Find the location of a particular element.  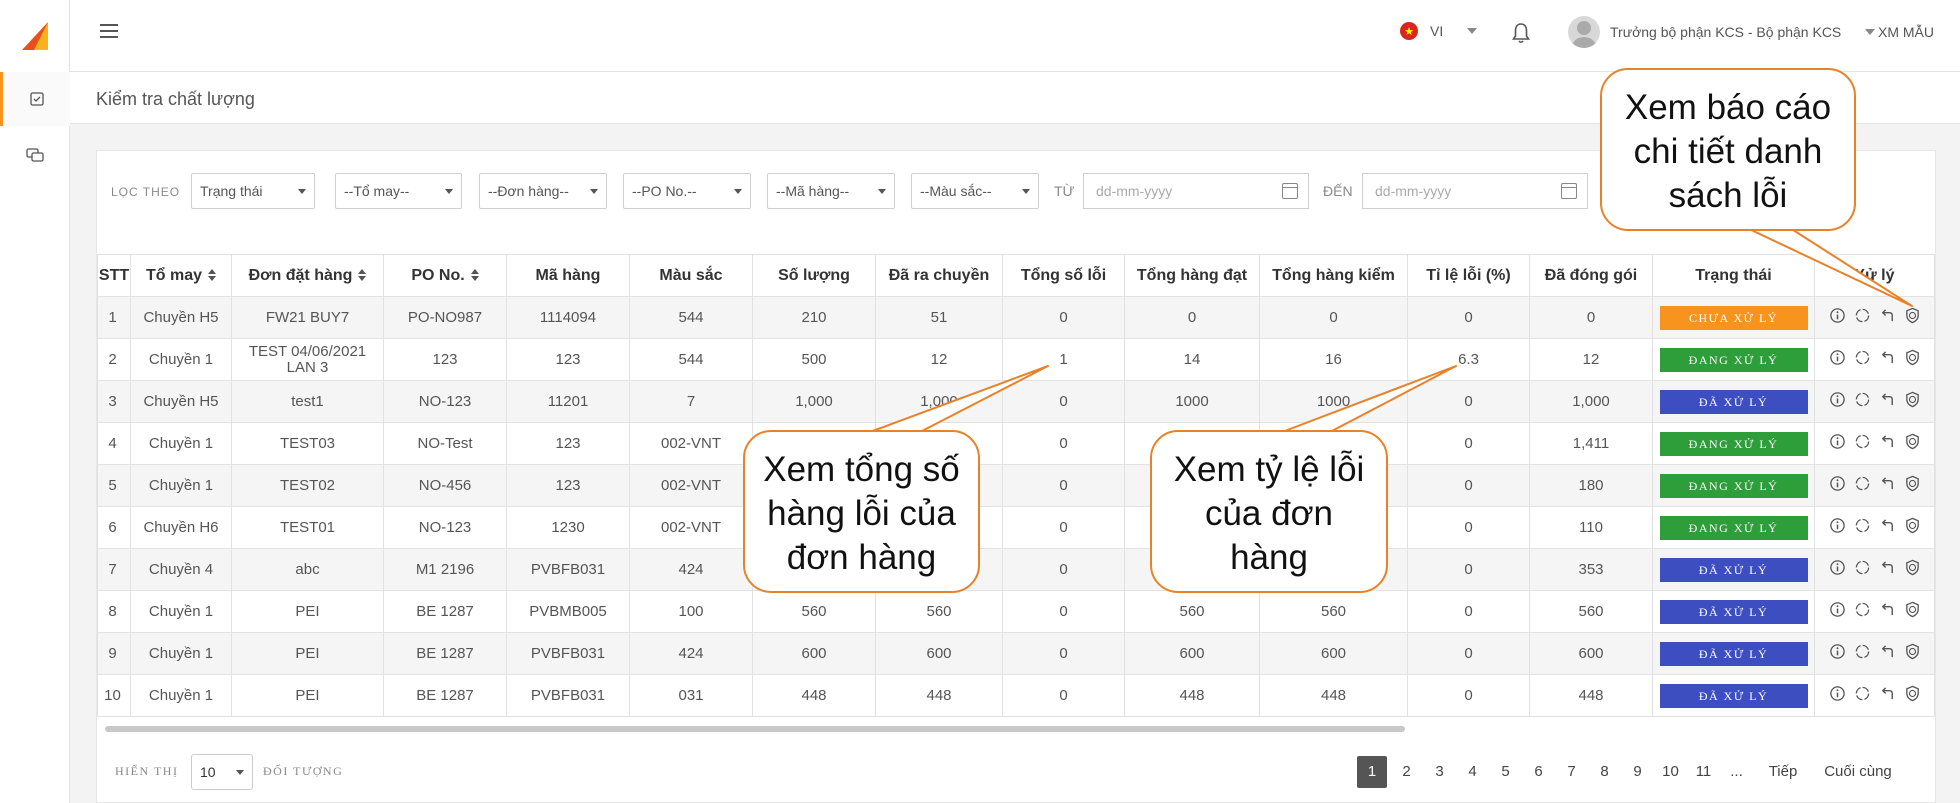

next-page-button: Tiếp is located at coordinates (1783, 772).